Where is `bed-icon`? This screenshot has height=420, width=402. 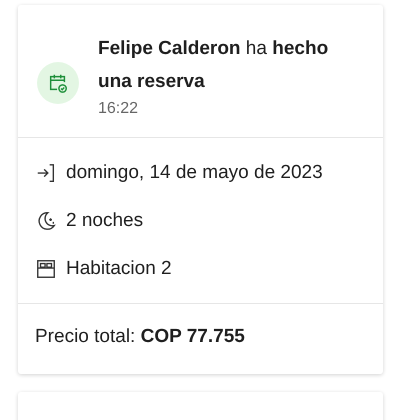
bed-icon is located at coordinates (46, 269).